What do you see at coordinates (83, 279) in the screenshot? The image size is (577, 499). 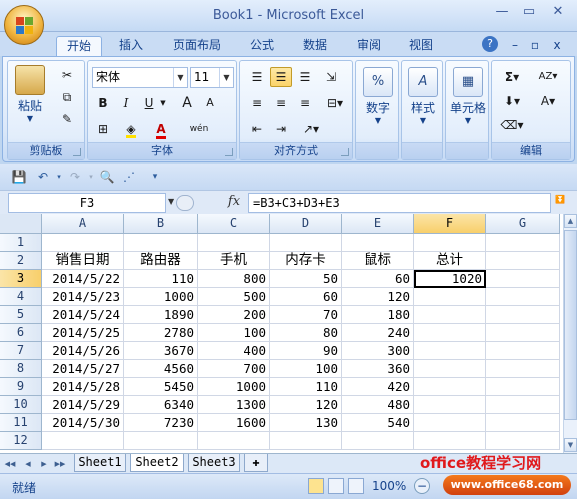 I see `cell-a3: 2014/5/22` at bounding box center [83, 279].